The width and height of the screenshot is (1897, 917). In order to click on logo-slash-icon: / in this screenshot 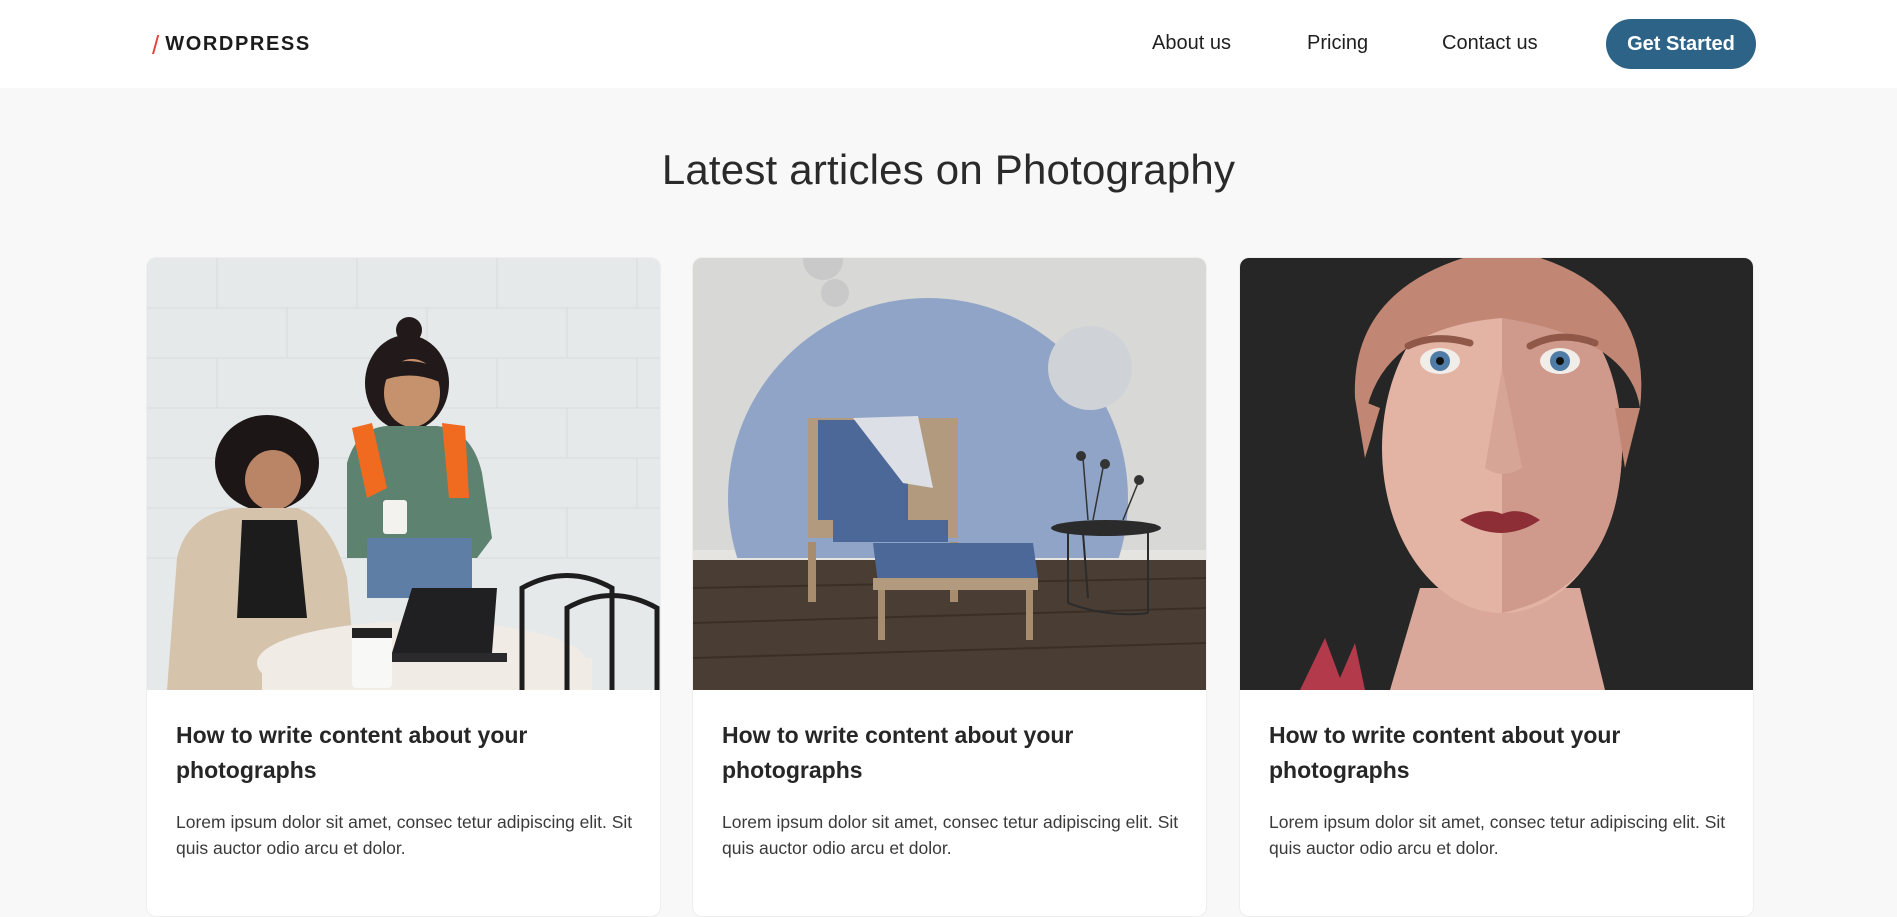, I will do `click(156, 45)`.